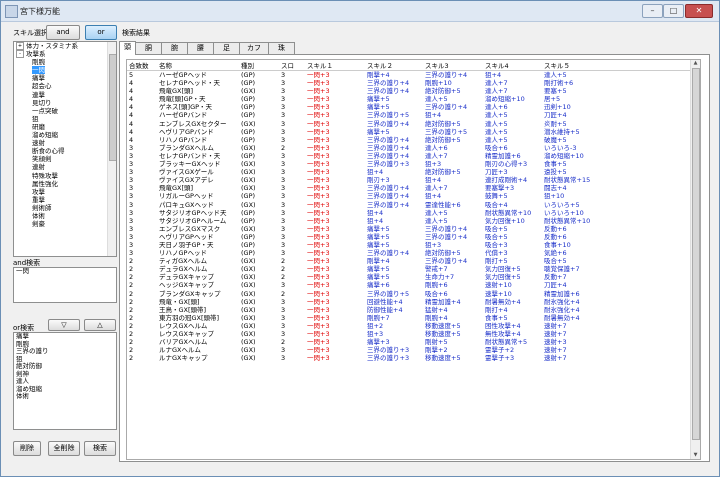 This screenshot has width=720, height=477. Describe the element at coordinates (65, 208) in the screenshot. I see `tree-item: 剣術師` at that location.